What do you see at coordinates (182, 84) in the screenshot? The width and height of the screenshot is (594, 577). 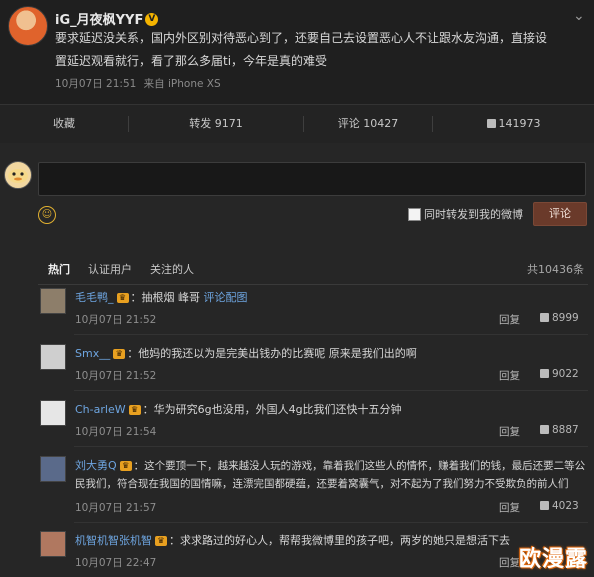 I see `post-source: 来自 iPhone XS` at bounding box center [182, 84].